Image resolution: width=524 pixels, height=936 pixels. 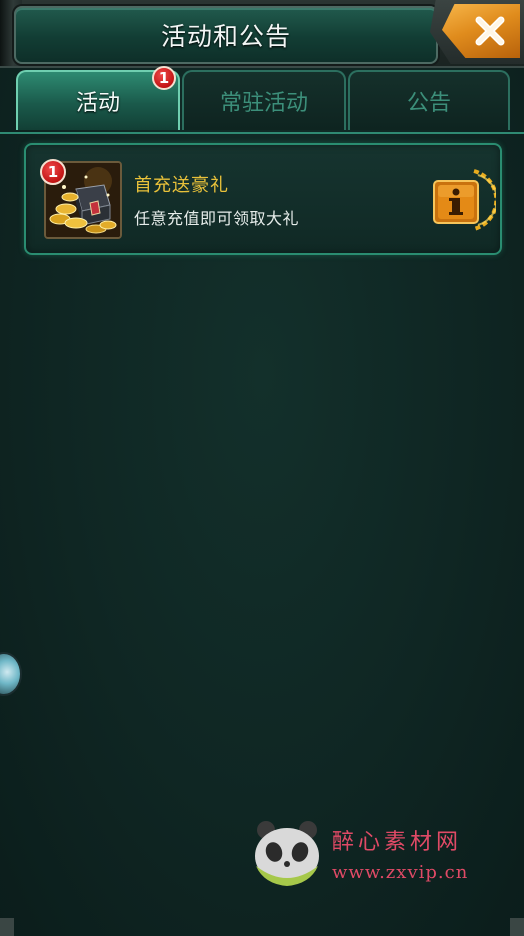 I want to click on tab-announcements: 公告, so click(x=429, y=100).